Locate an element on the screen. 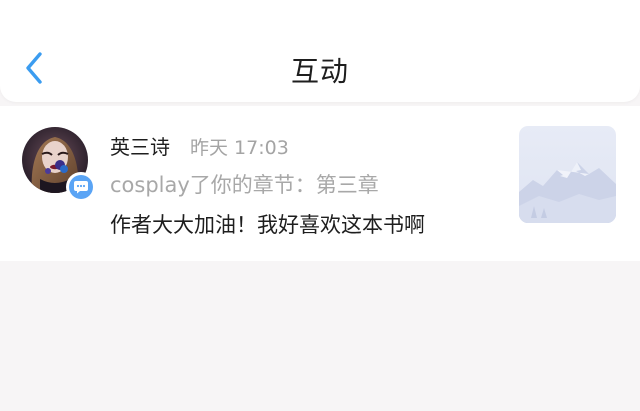 The image size is (640, 411). chat-bubble-icon is located at coordinates (81, 187).